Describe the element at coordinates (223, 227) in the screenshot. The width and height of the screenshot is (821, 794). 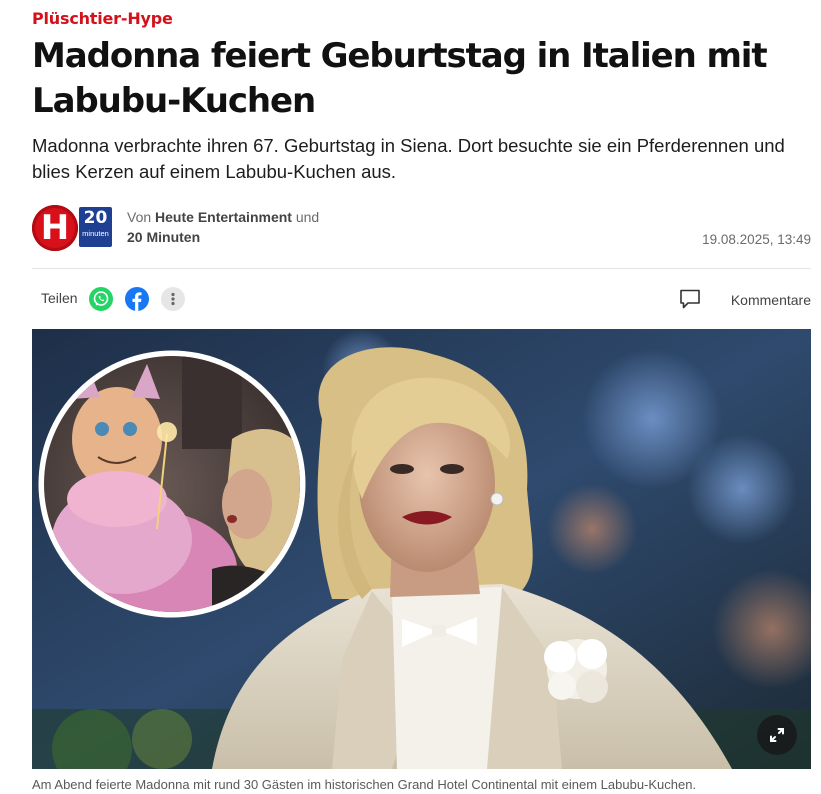
I see `byline: Von Heute Entertainment und 20 Minuten` at that location.